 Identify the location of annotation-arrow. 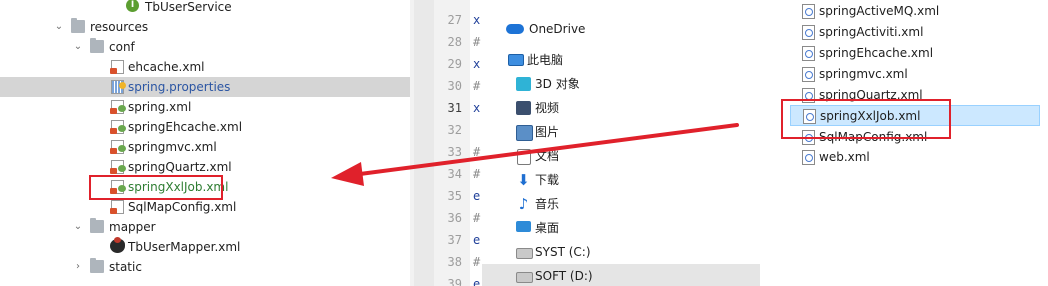
(535, 154).